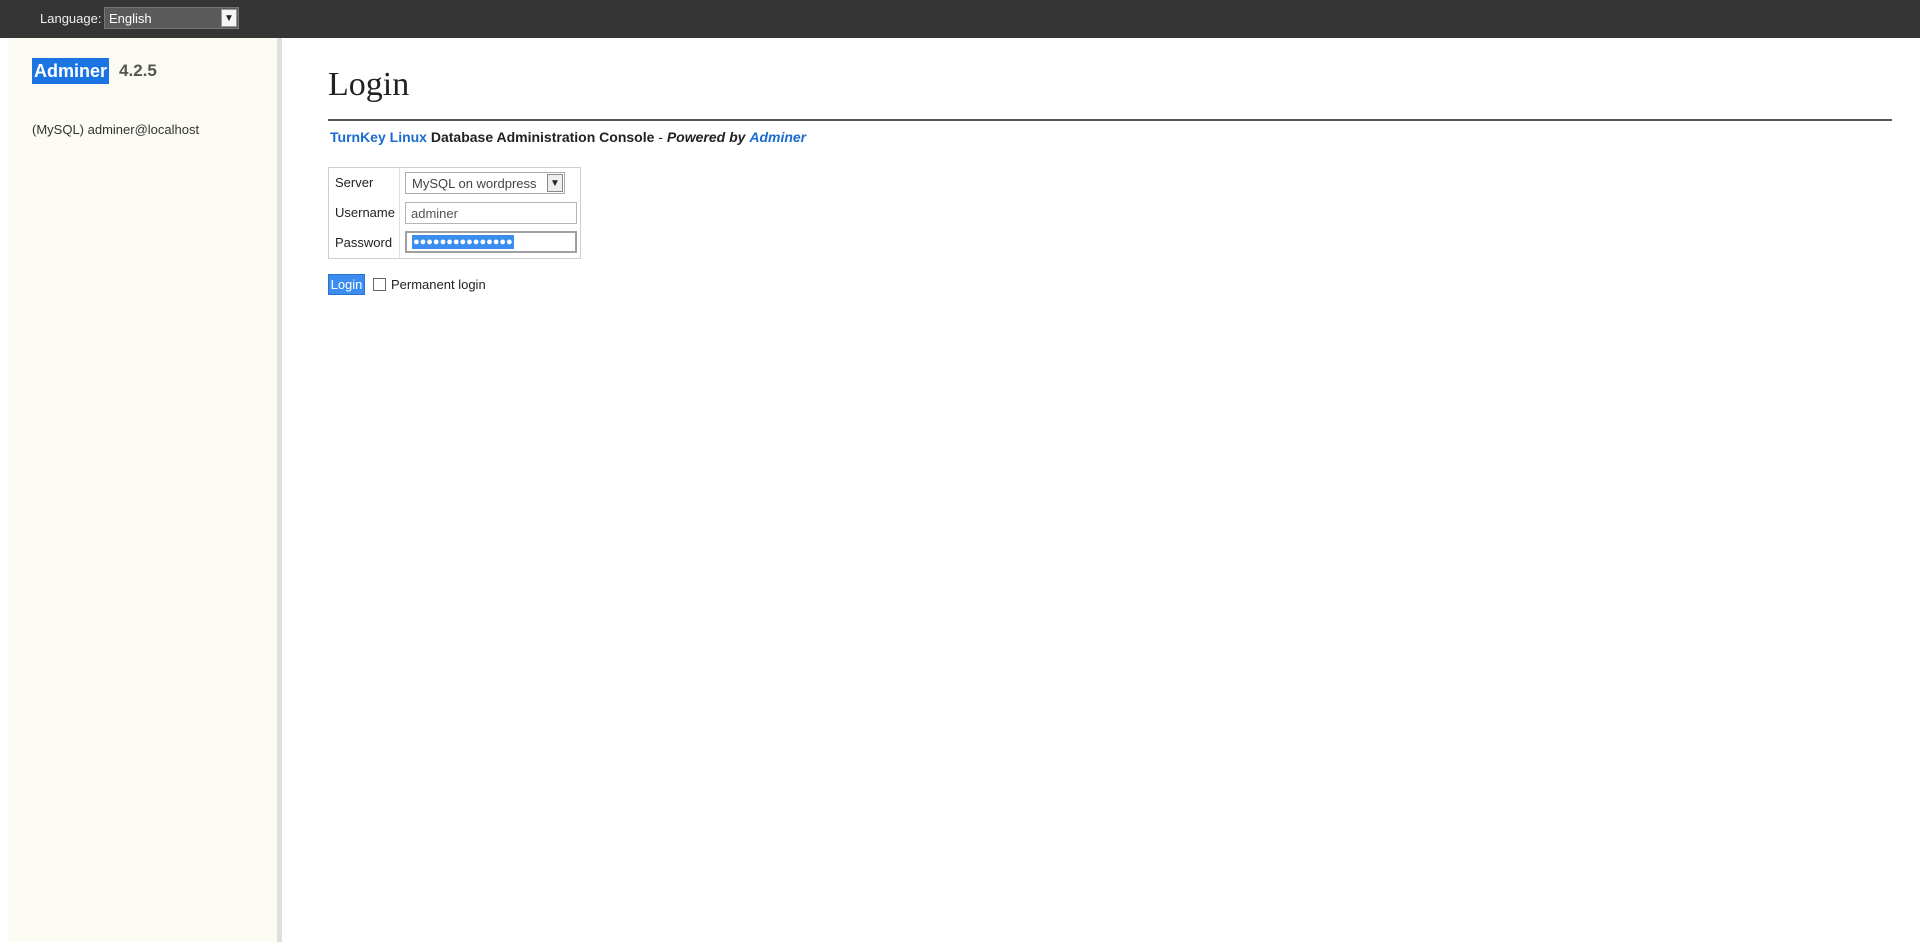  I want to click on permanent-login: Permanent login, so click(429, 284).